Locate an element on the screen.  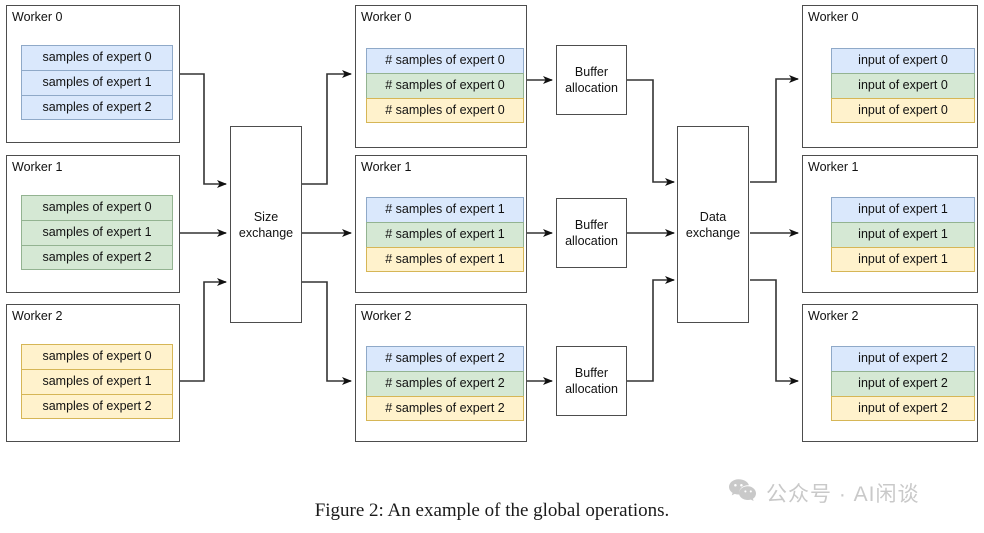
size-exchange-line-2: exchange is located at coordinates (266, 232).